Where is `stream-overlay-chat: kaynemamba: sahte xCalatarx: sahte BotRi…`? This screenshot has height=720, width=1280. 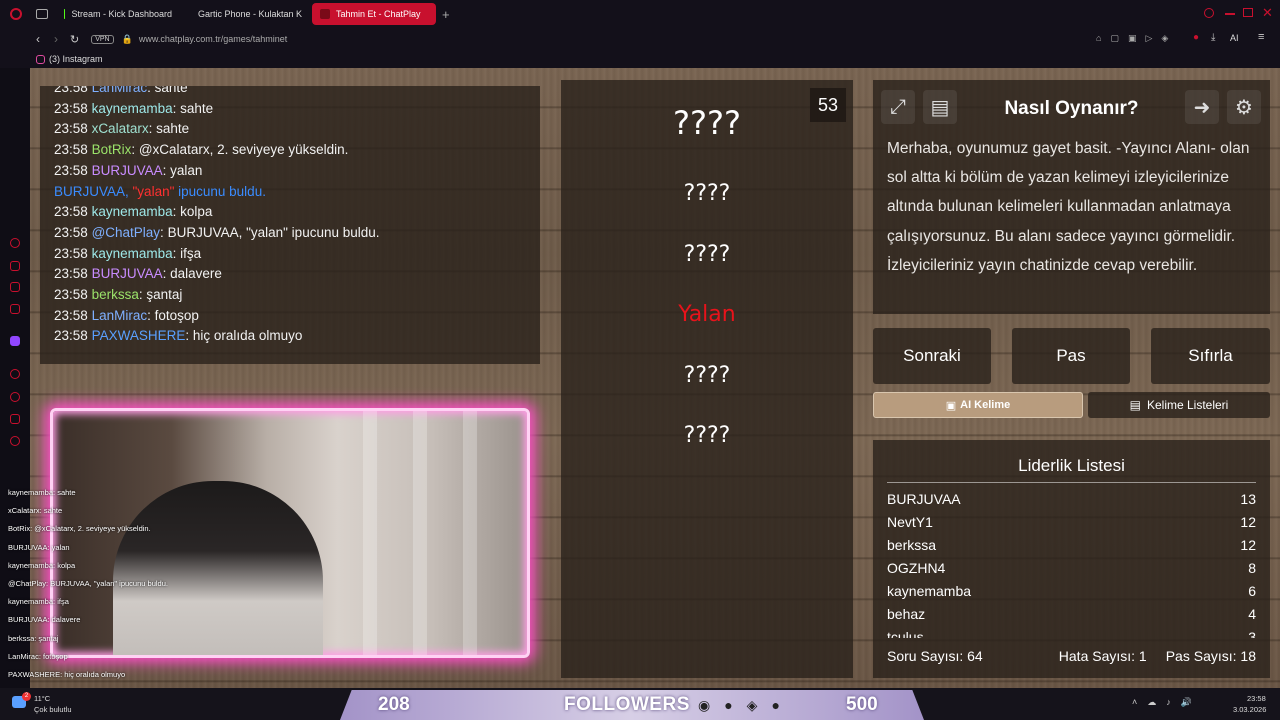
stream-overlay-chat: kaynemamba: sahte xCalatarx: sahte BotRi… is located at coordinates (108, 588).